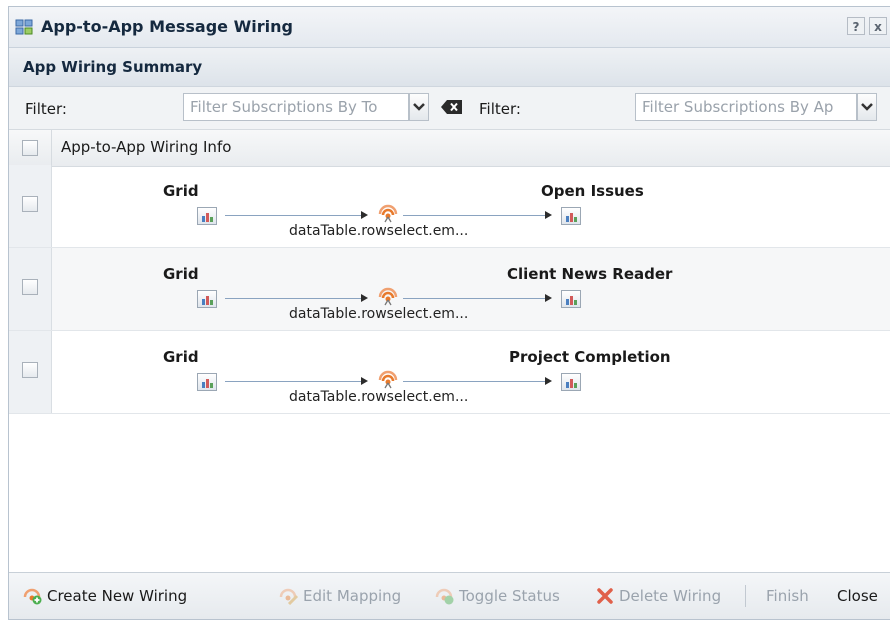 Image resolution: width=890 pixels, height=624 pixels. What do you see at coordinates (605, 596) in the screenshot?
I see `delete-x-icon` at bounding box center [605, 596].